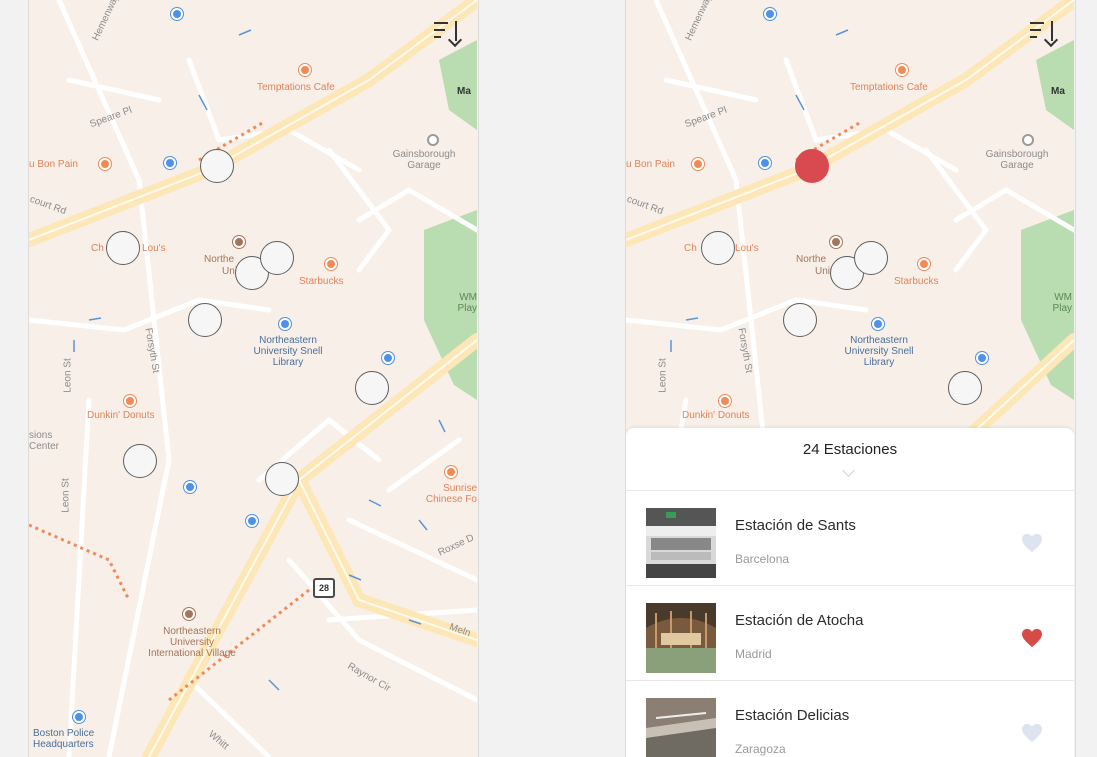  I want to click on right-frame-edge-right, so click(1075, 378).